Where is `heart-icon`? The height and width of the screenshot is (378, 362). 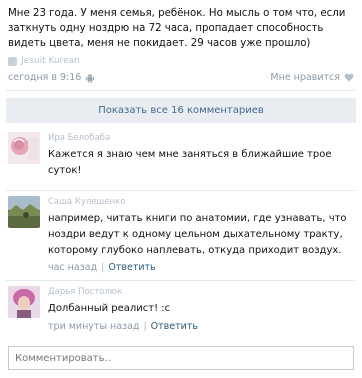
heart-icon is located at coordinates (349, 77).